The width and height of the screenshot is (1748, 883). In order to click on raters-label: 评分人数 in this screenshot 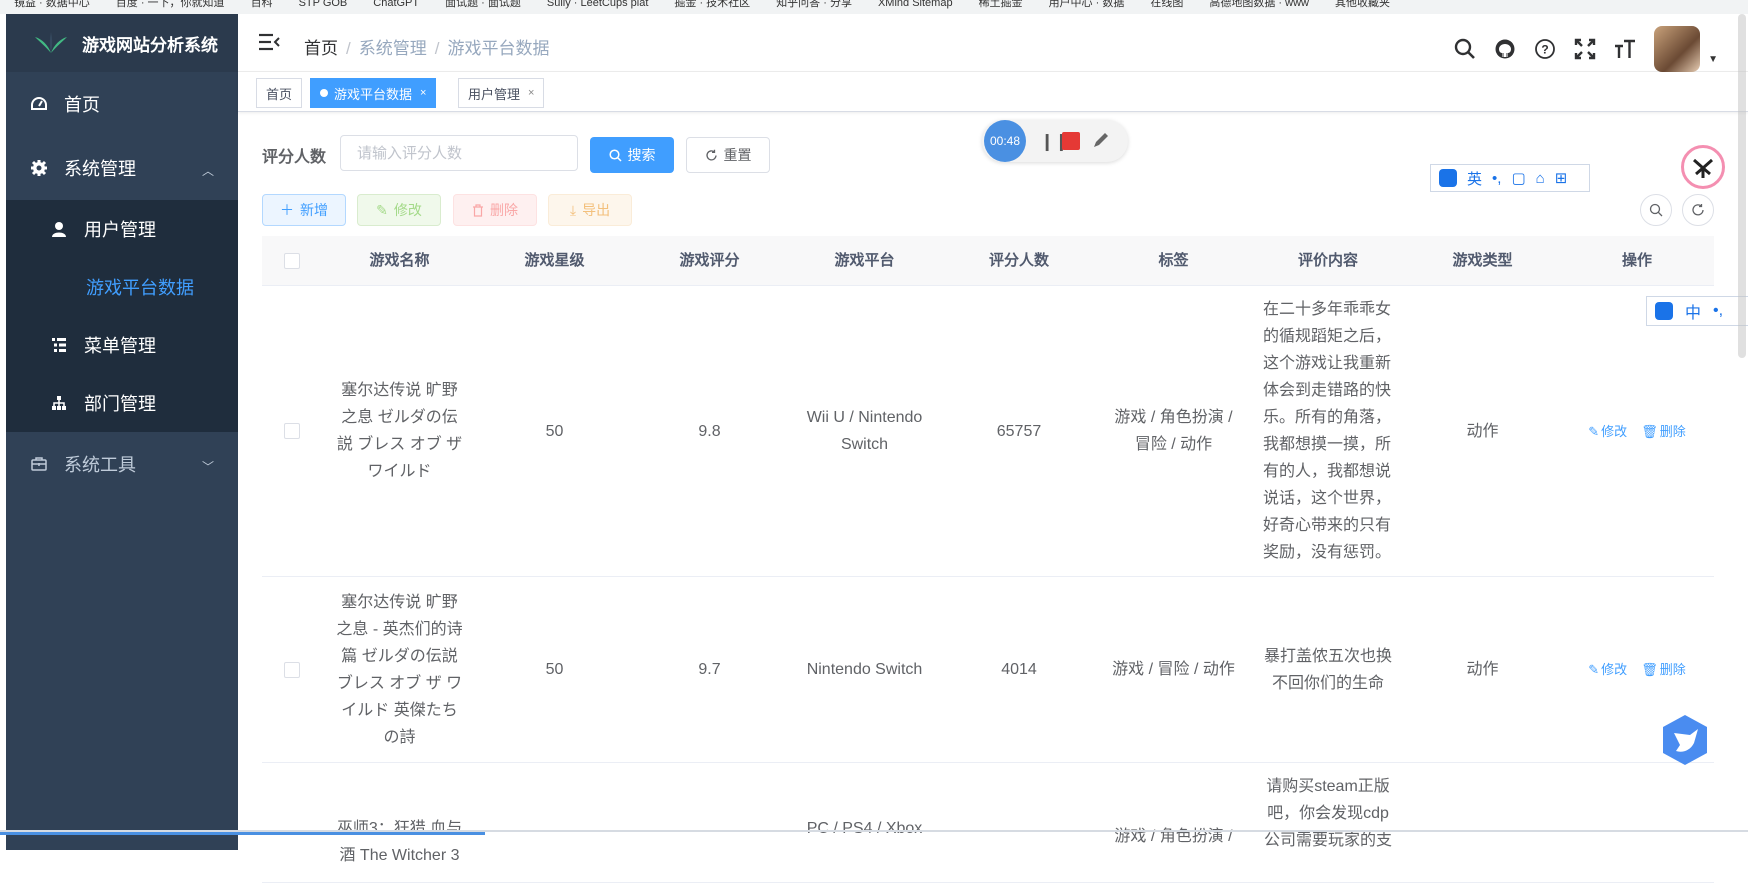, I will do `click(294, 157)`.